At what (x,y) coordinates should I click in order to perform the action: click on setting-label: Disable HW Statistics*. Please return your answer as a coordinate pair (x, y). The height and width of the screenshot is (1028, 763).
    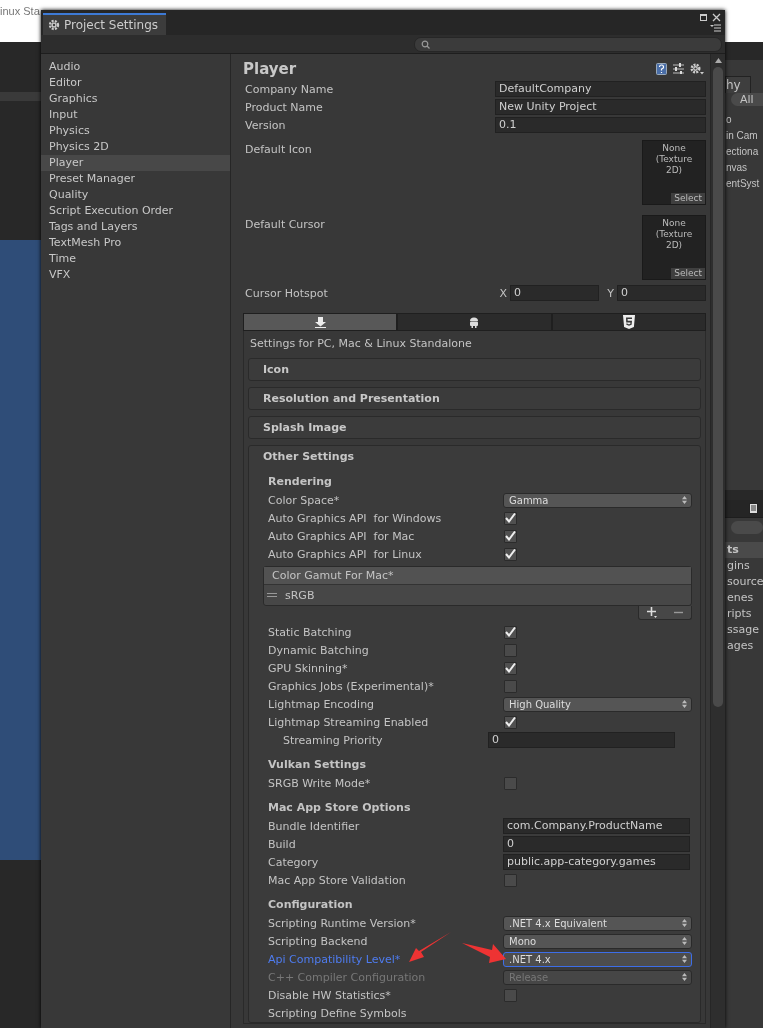
    Looking at the image, I should click on (329, 995).